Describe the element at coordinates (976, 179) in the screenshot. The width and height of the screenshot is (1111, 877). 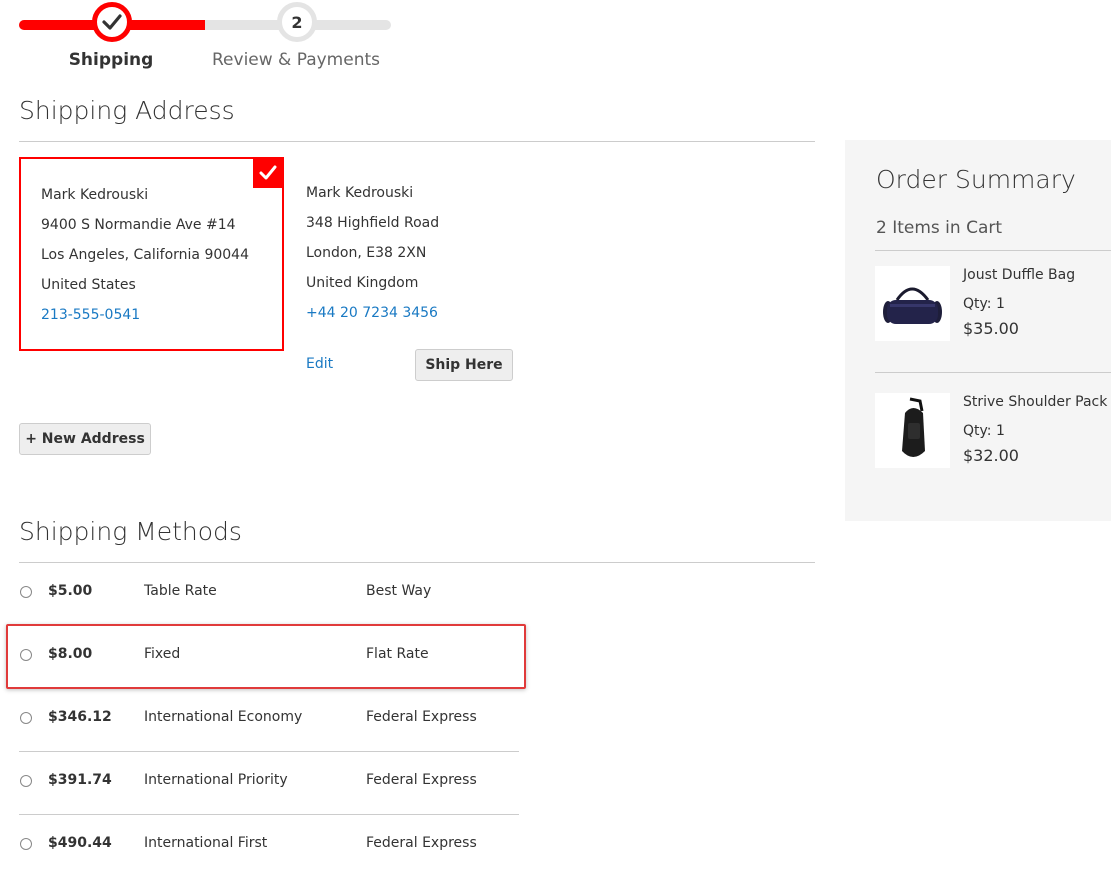
I see `order-summary-title: Order Summary` at that location.